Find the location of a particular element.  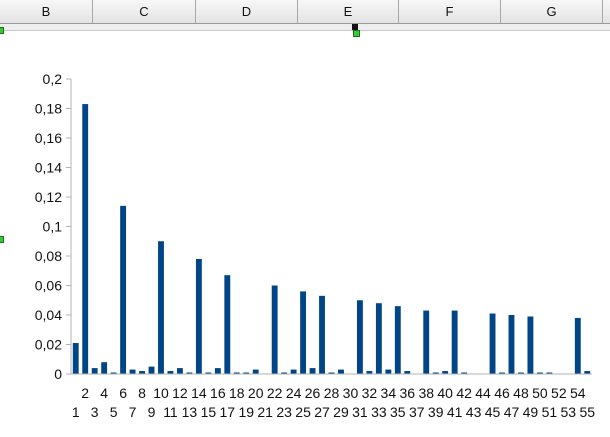

x-tick-label: 27 is located at coordinates (322, 412).